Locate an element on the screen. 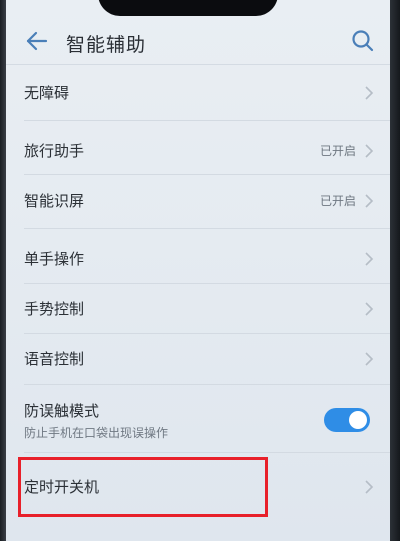 The height and width of the screenshot is (541, 400). camera-notch is located at coordinates (188, 8).